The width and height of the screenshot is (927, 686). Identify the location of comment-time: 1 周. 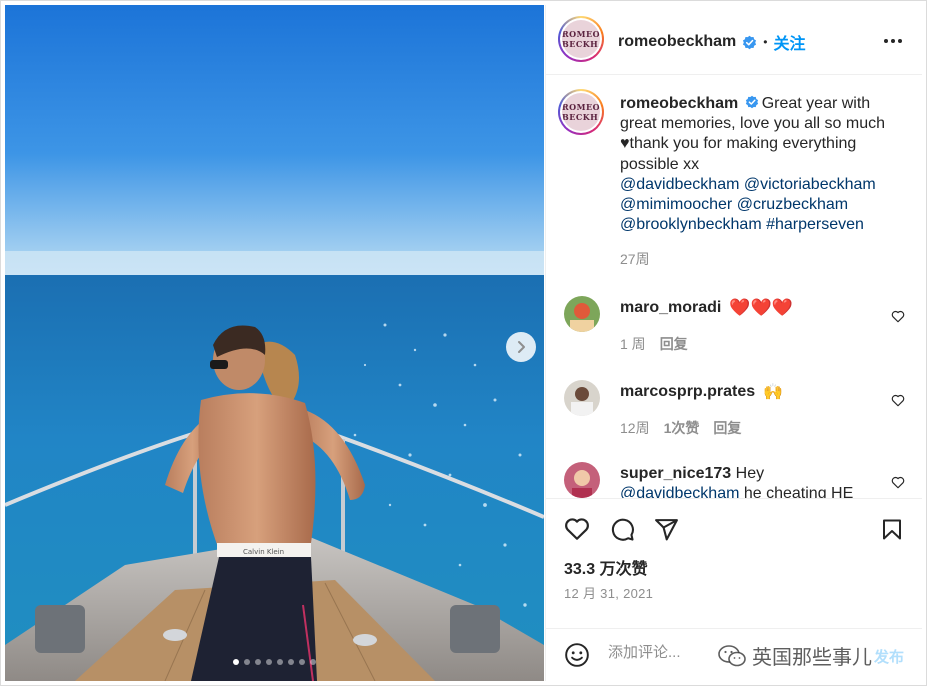
(633, 344).